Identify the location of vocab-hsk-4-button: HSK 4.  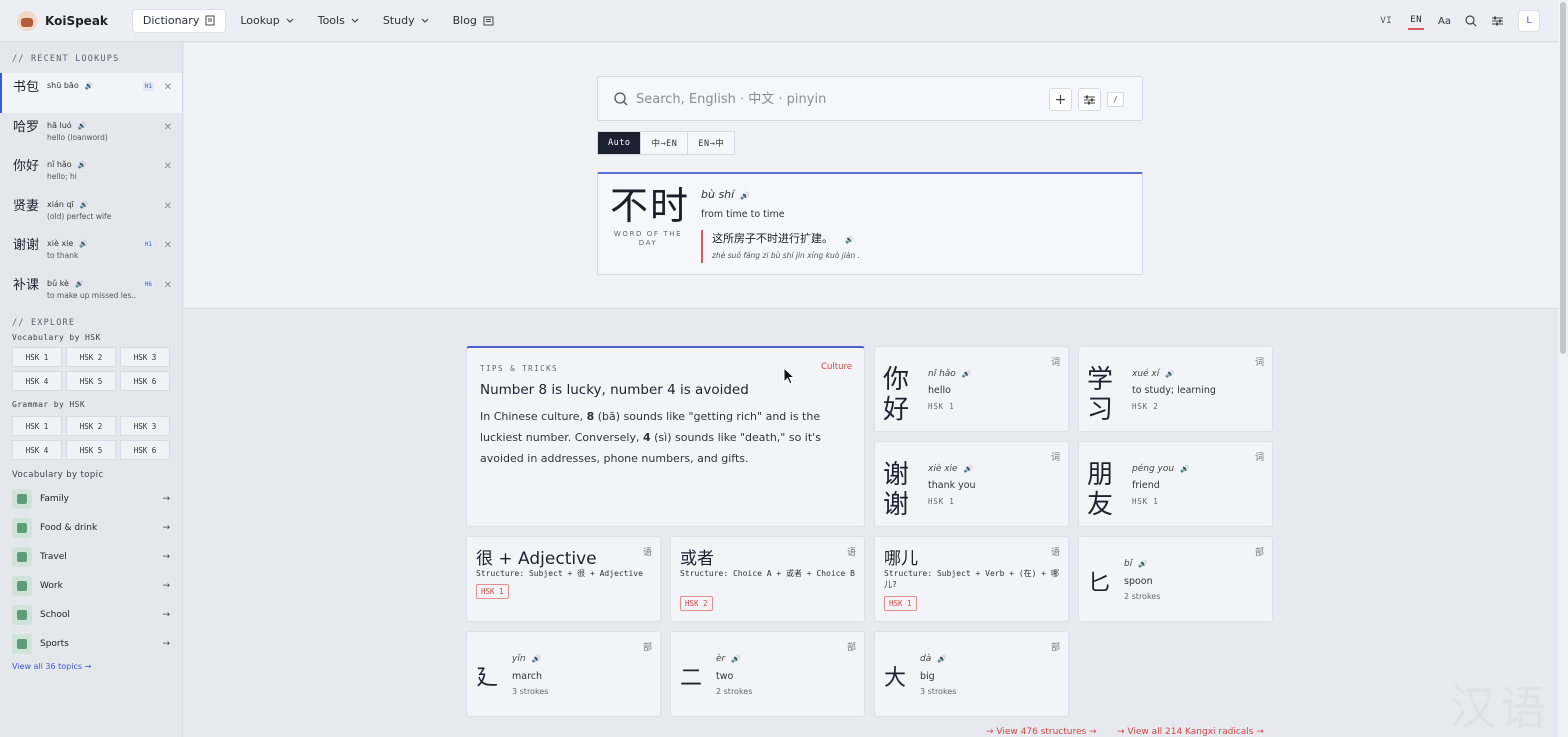
(37, 381).